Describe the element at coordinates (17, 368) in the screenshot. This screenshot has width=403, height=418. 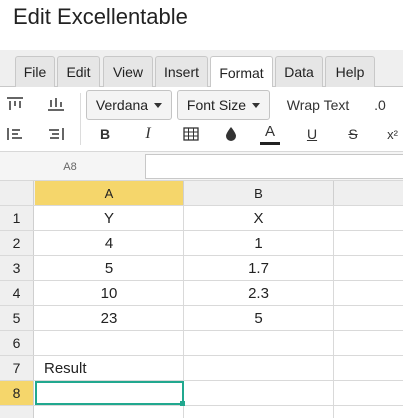
I see `row-header: 7` at that location.